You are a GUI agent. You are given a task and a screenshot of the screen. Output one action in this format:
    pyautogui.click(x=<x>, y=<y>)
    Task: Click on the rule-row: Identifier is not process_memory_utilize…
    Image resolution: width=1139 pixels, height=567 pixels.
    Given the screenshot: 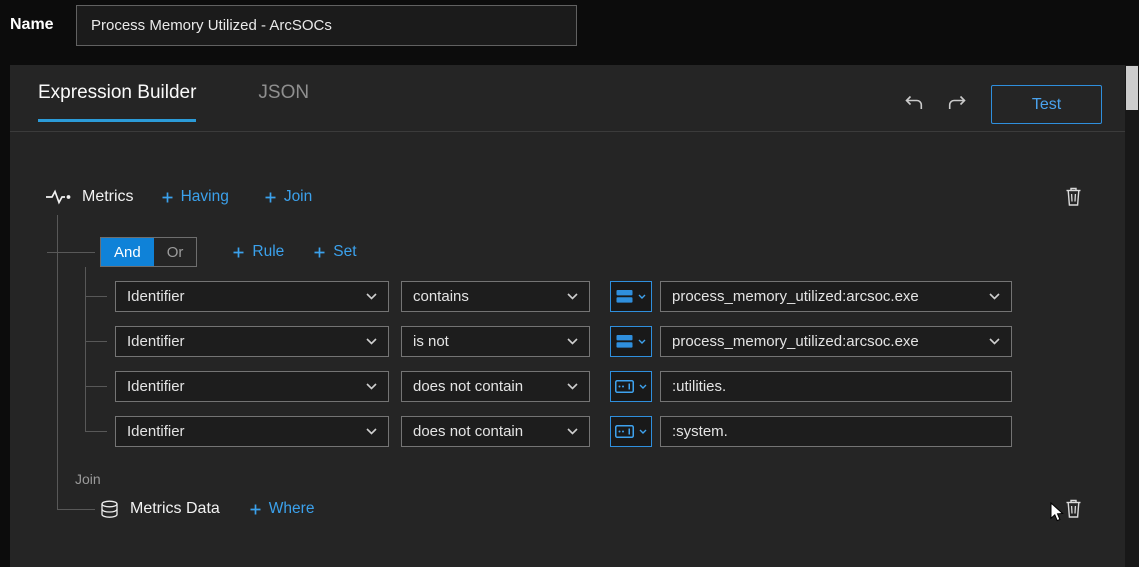 What is the action you would take?
    pyautogui.click(x=567, y=341)
    